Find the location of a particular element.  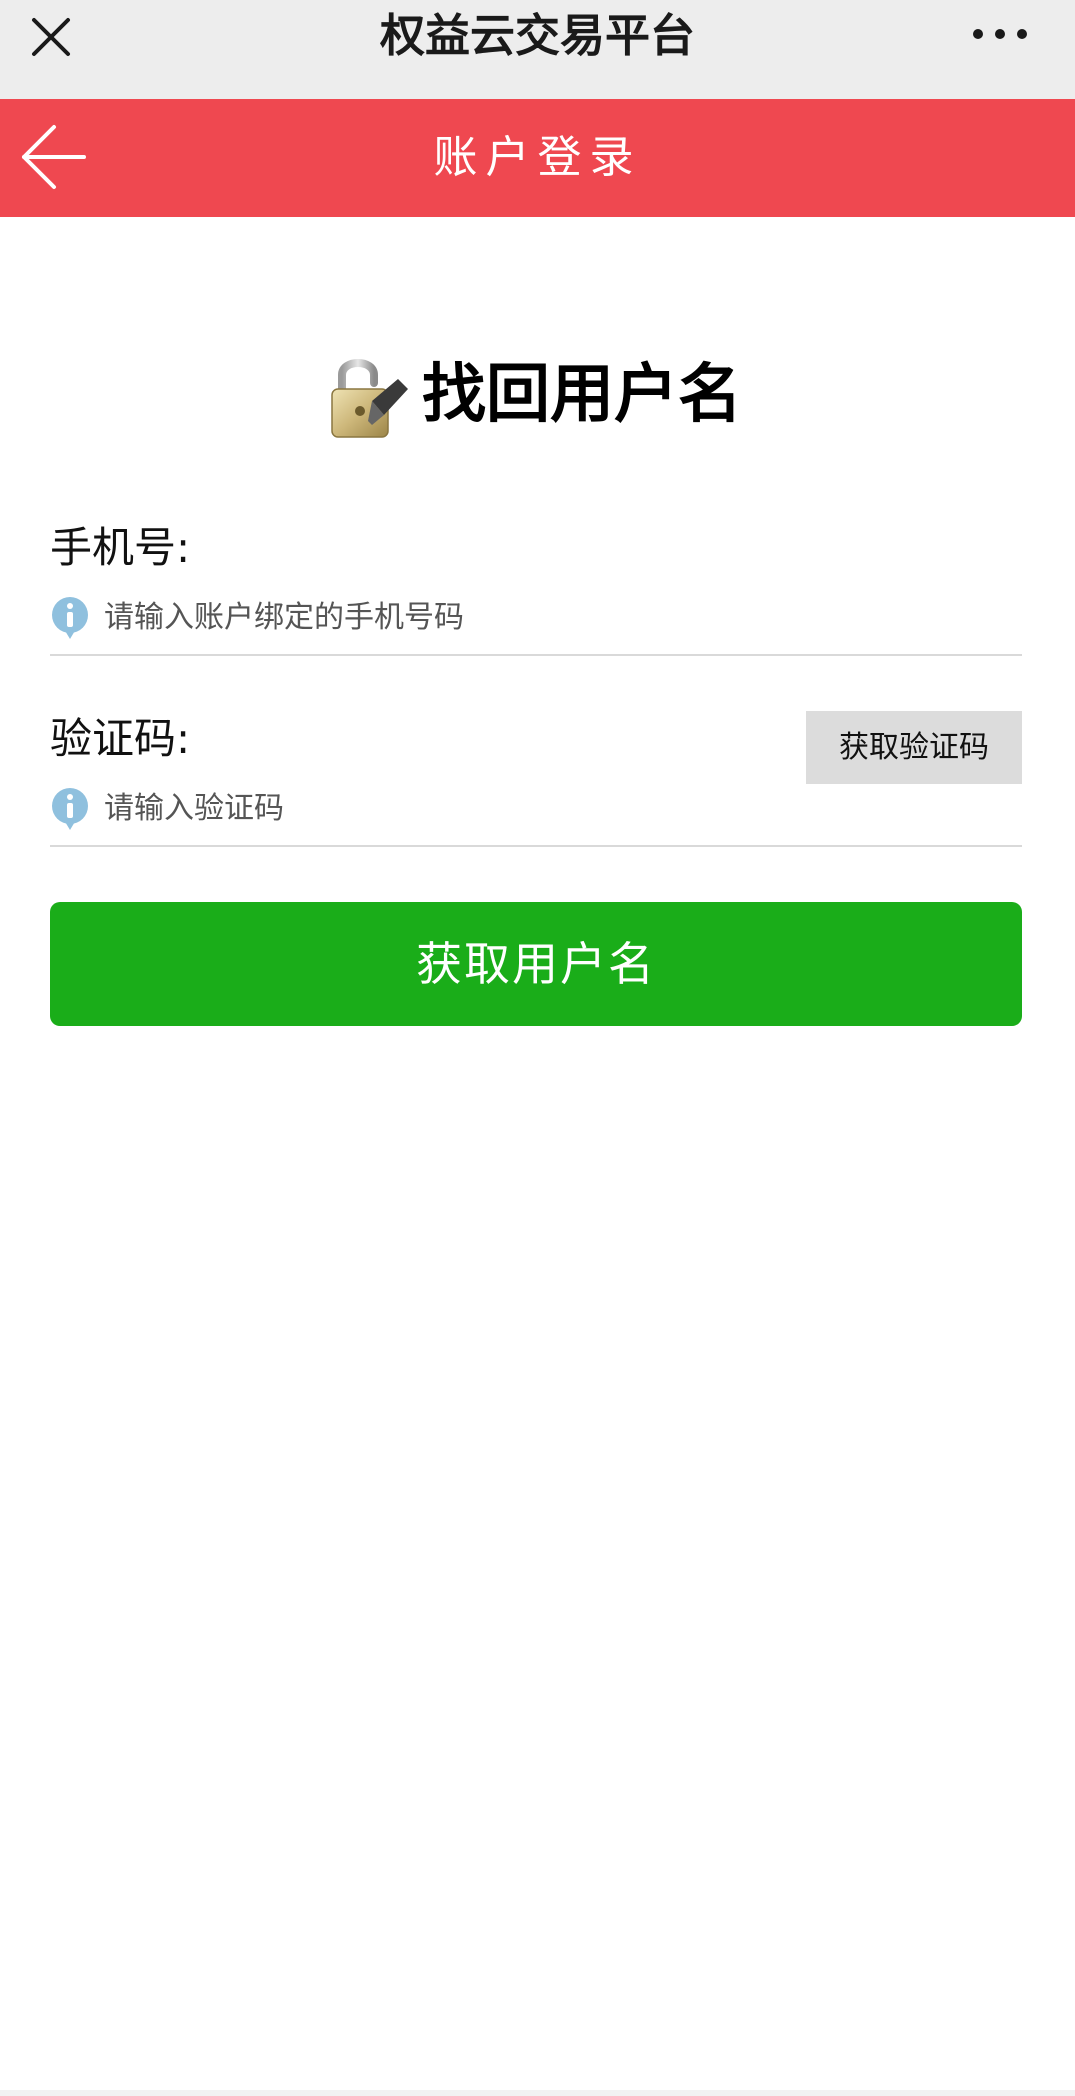

browser-title: 权益云交易平台 is located at coordinates (537, 35).